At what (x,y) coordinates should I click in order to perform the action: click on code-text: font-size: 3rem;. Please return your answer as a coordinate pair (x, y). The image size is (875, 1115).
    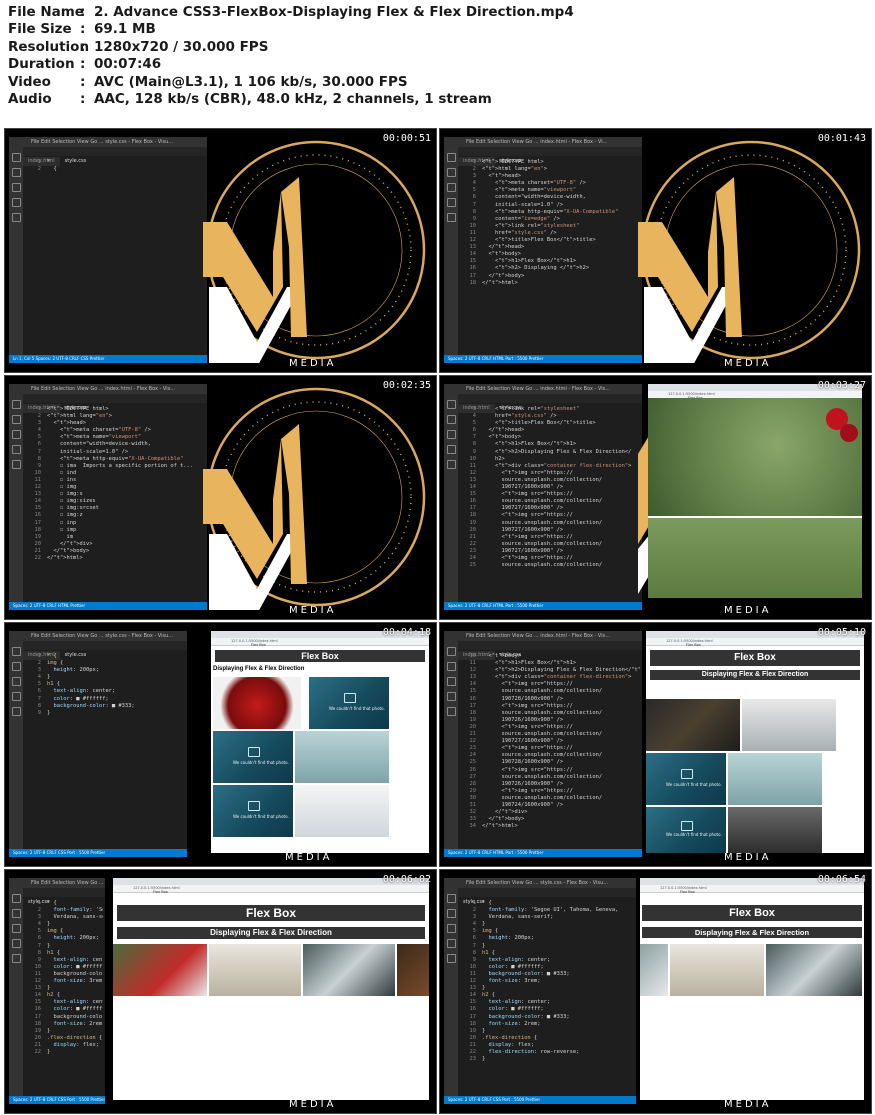
    Looking at the image, I should click on (514, 981).